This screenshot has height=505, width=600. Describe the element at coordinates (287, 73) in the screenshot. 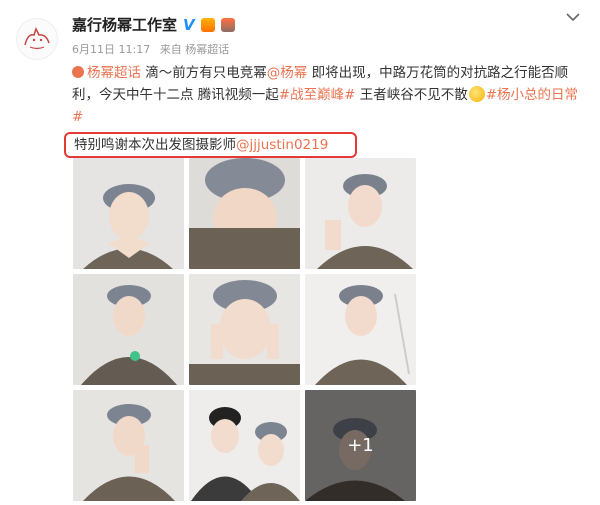

I see `mention-link: @杨幂` at that location.